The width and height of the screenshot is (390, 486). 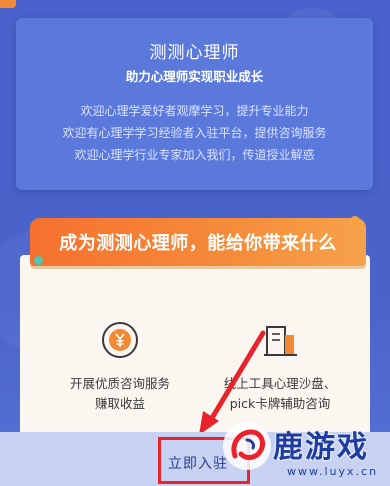 I want to click on yen-coin-icon, so click(x=120, y=340).